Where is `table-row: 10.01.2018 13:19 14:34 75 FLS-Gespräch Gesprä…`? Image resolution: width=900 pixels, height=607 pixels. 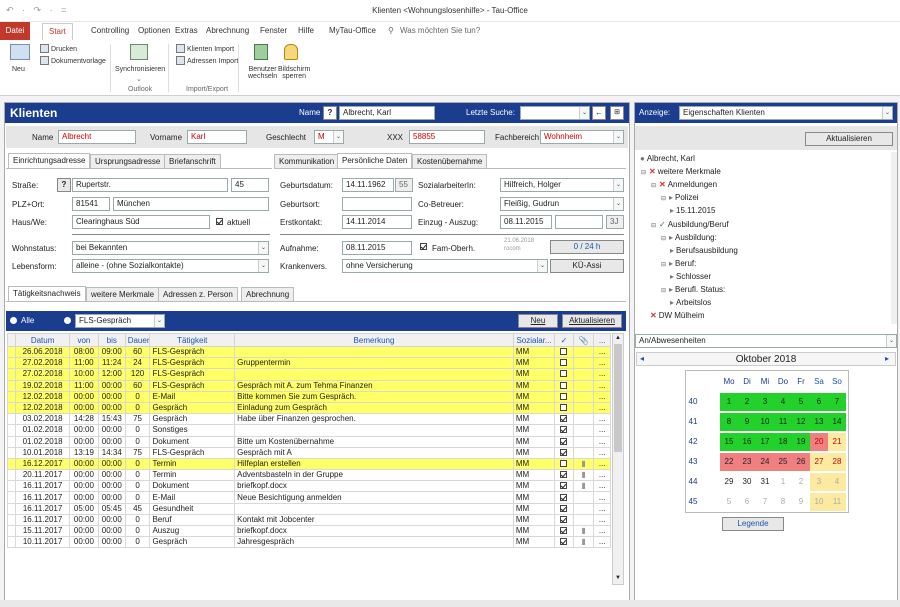
table-row: 10.01.2018 13:19 14:34 75 FLS-Gespräch Gesprä… is located at coordinates (308, 452).